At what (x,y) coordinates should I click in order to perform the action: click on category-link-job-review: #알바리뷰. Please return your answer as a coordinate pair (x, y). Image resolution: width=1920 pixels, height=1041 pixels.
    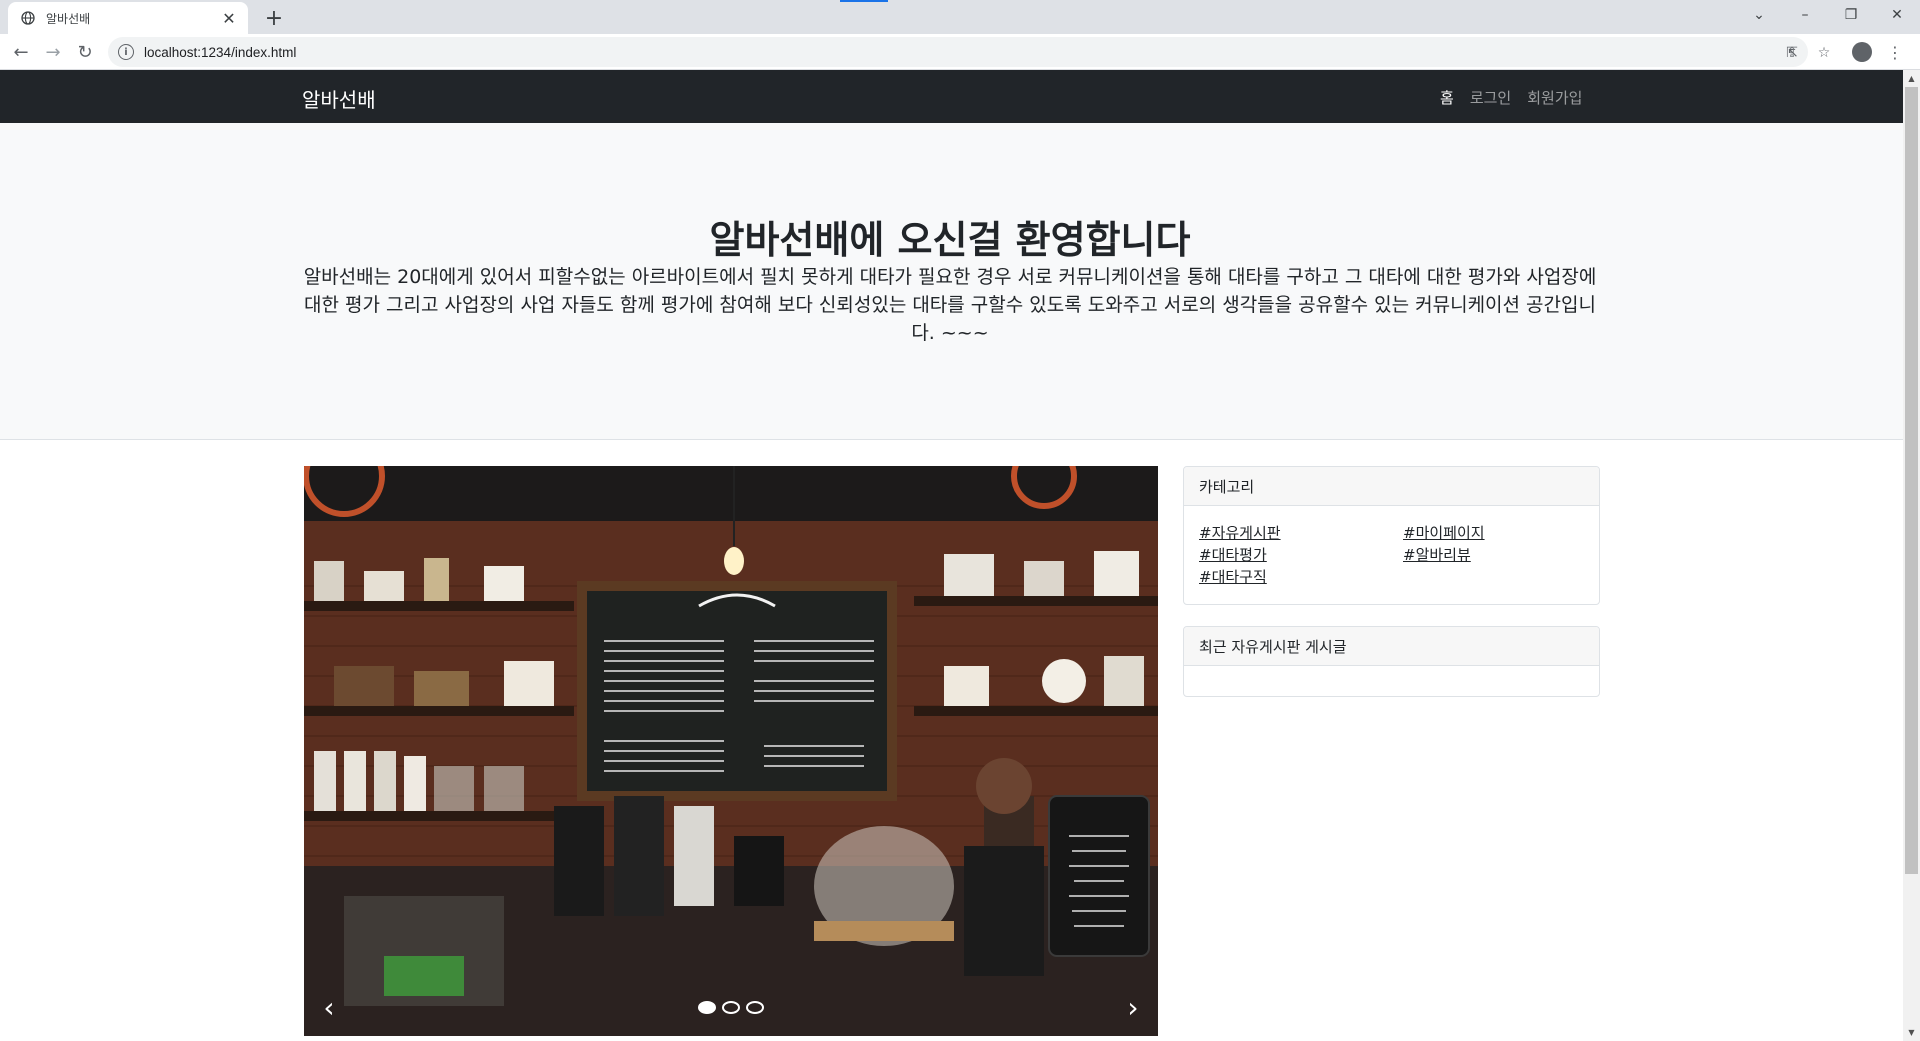
    Looking at the image, I should click on (1493, 555).